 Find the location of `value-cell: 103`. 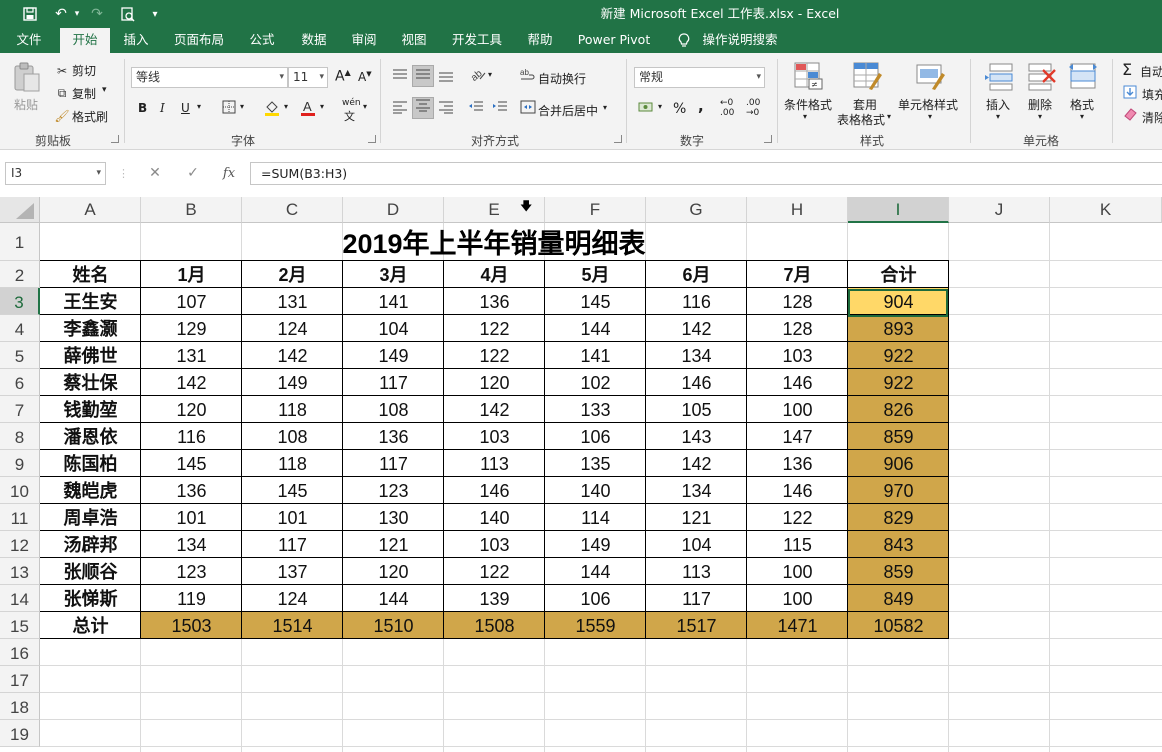

value-cell: 103 is located at coordinates (494, 436).